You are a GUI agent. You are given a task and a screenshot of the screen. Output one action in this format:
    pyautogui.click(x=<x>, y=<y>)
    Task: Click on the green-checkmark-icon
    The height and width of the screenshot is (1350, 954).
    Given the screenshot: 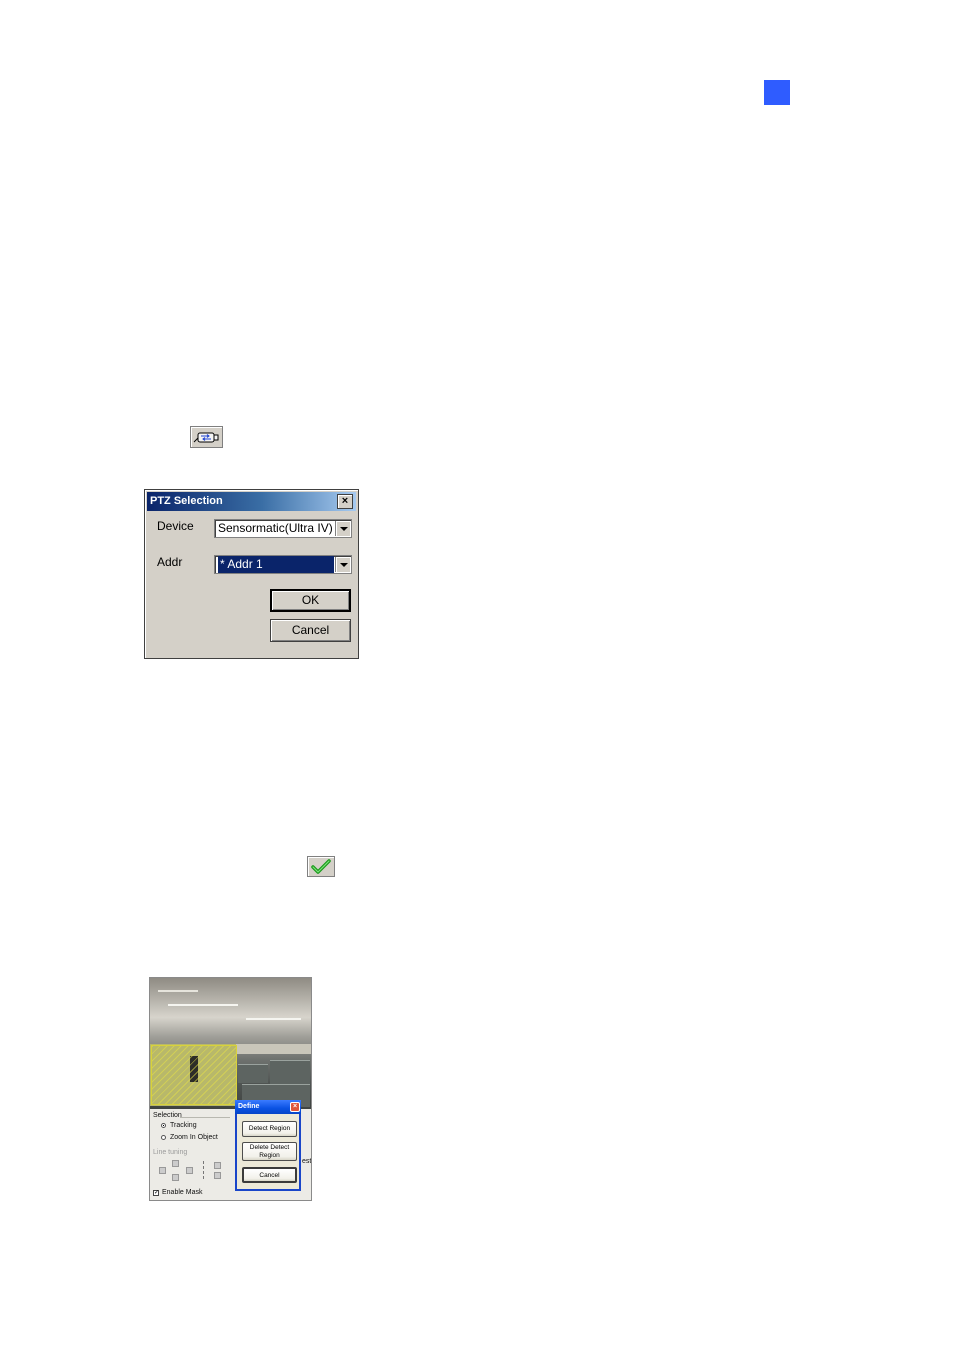 What is the action you would take?
    pyautogui.click(x=321, y=866)
    